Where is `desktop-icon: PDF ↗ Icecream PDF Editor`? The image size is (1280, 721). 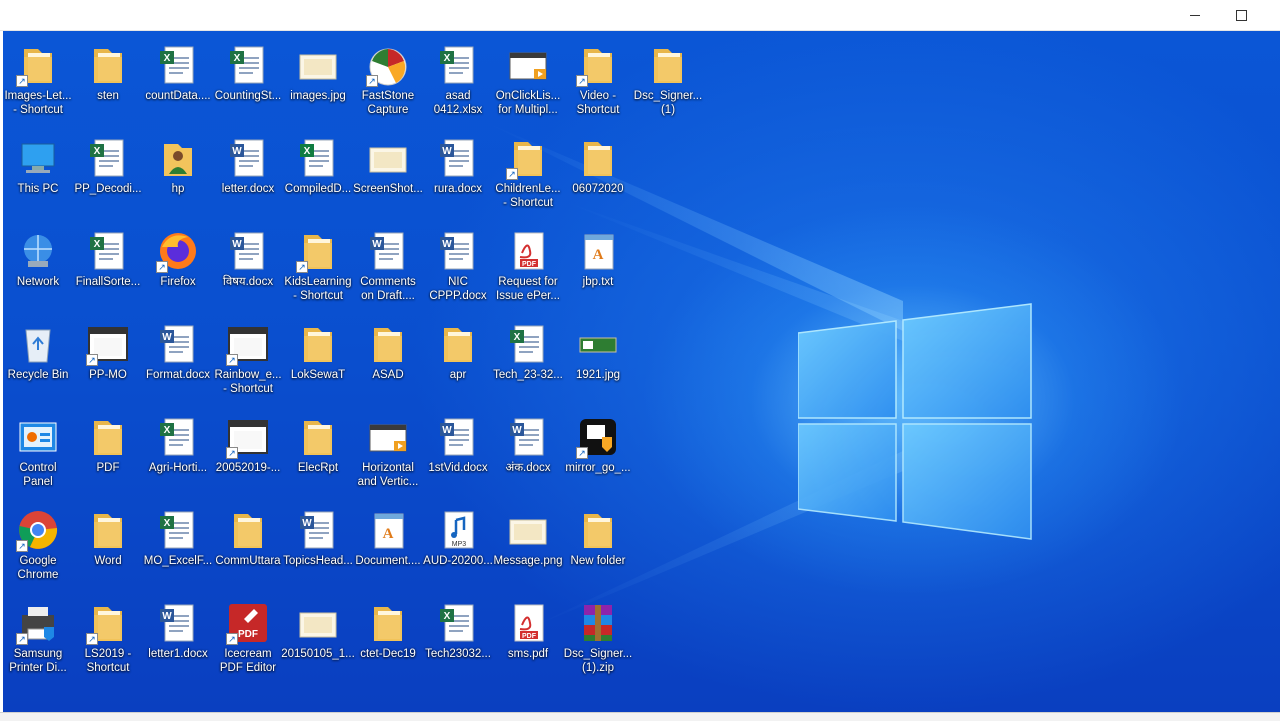 desktop-icon: PDF ↗ Icecream PDF Editor is located at coordinates (248, 641).